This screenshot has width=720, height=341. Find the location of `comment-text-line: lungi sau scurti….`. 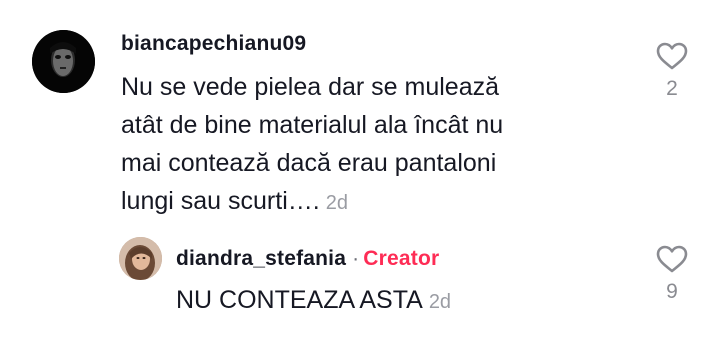

comment-text-line: lungi sau scurti…. is located at coordinates (220, 201).